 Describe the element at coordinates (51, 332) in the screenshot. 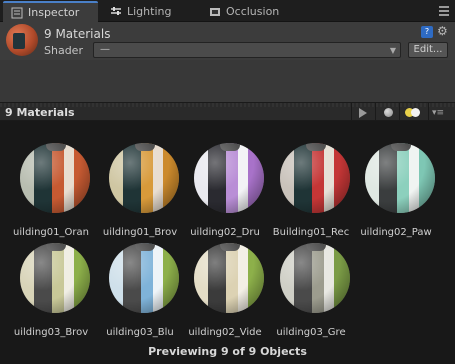

I see `material-label: uilding03_Brov` at that location.